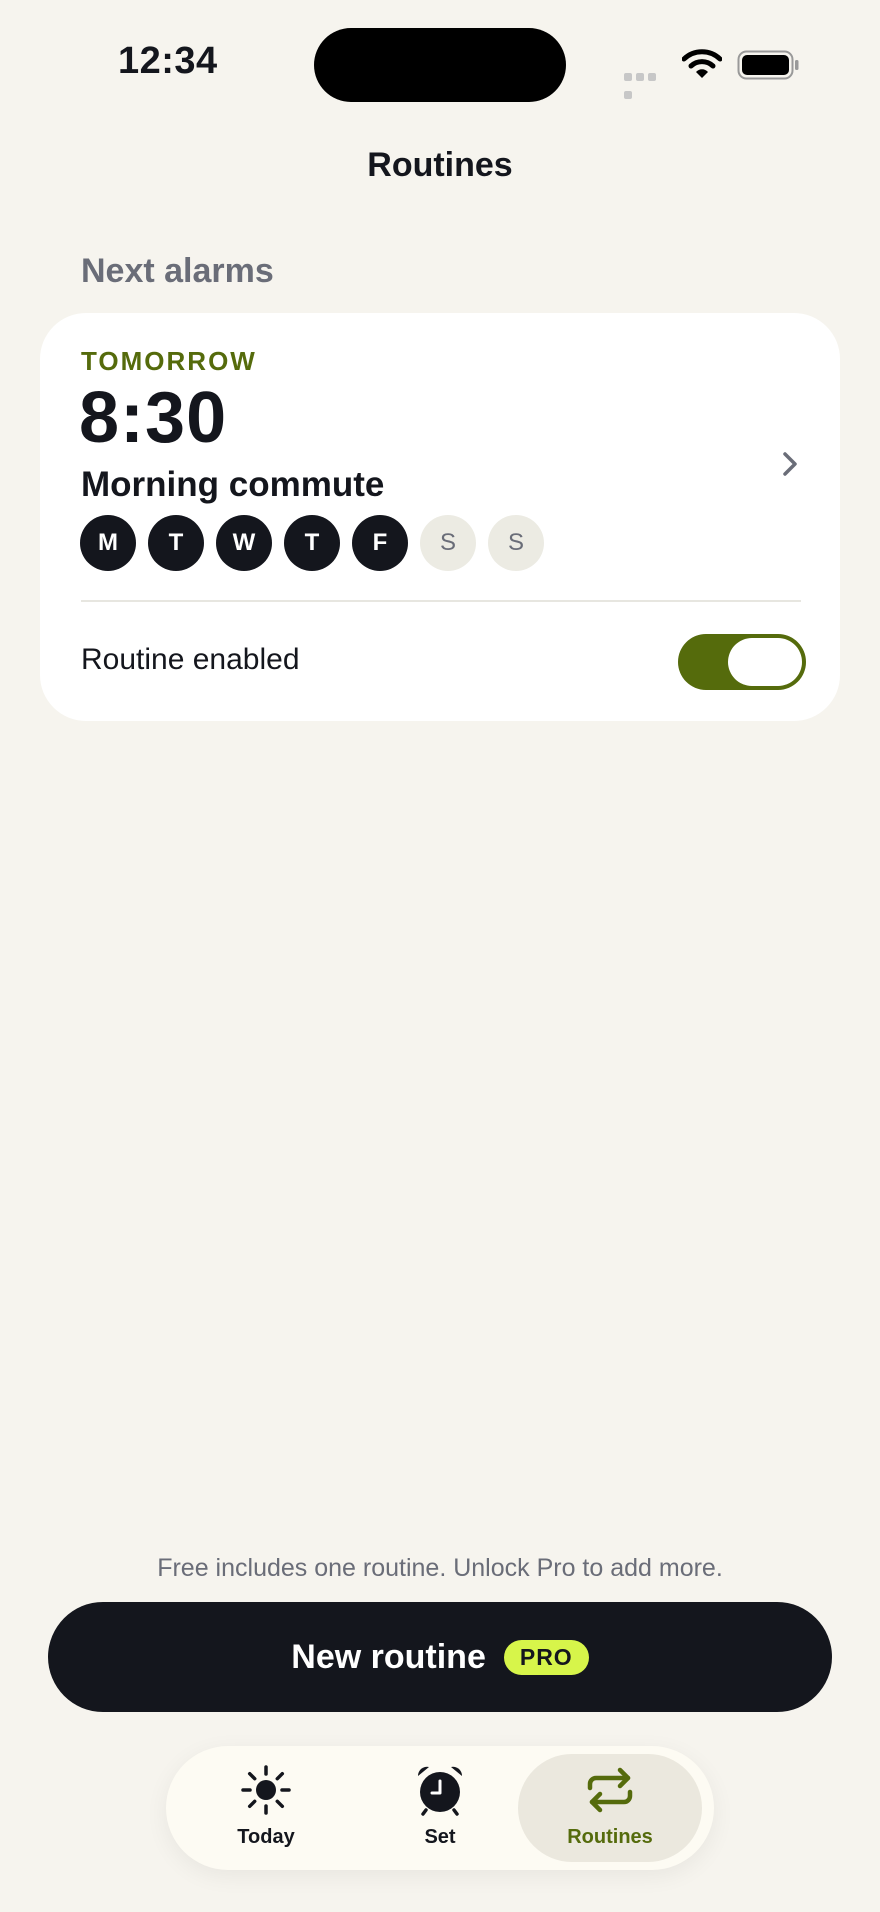  I want to click on chevron-right-icon, so click(791, 464).